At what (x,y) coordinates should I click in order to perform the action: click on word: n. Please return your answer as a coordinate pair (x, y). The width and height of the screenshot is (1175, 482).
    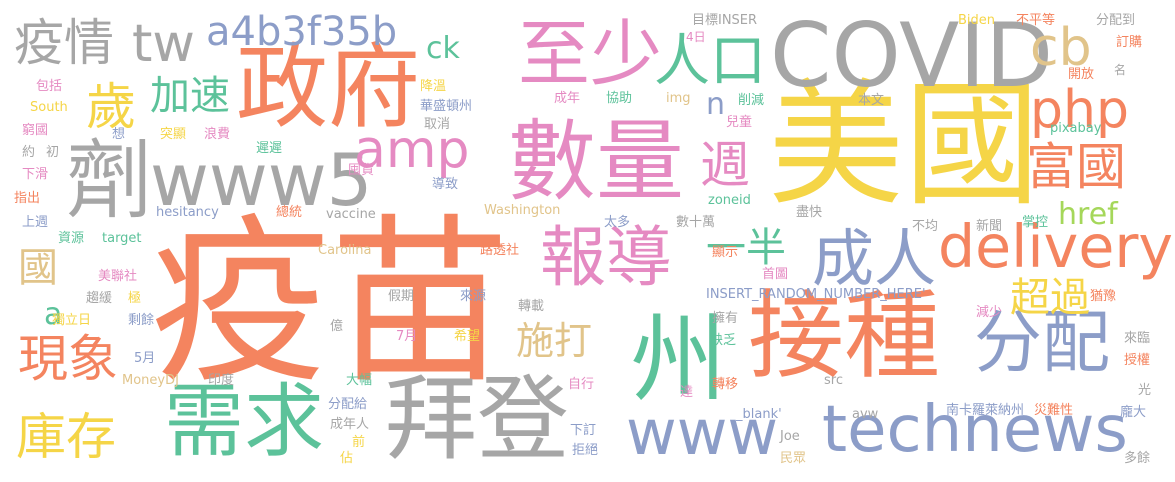
    Looking at the image, I should click on (716, 104).